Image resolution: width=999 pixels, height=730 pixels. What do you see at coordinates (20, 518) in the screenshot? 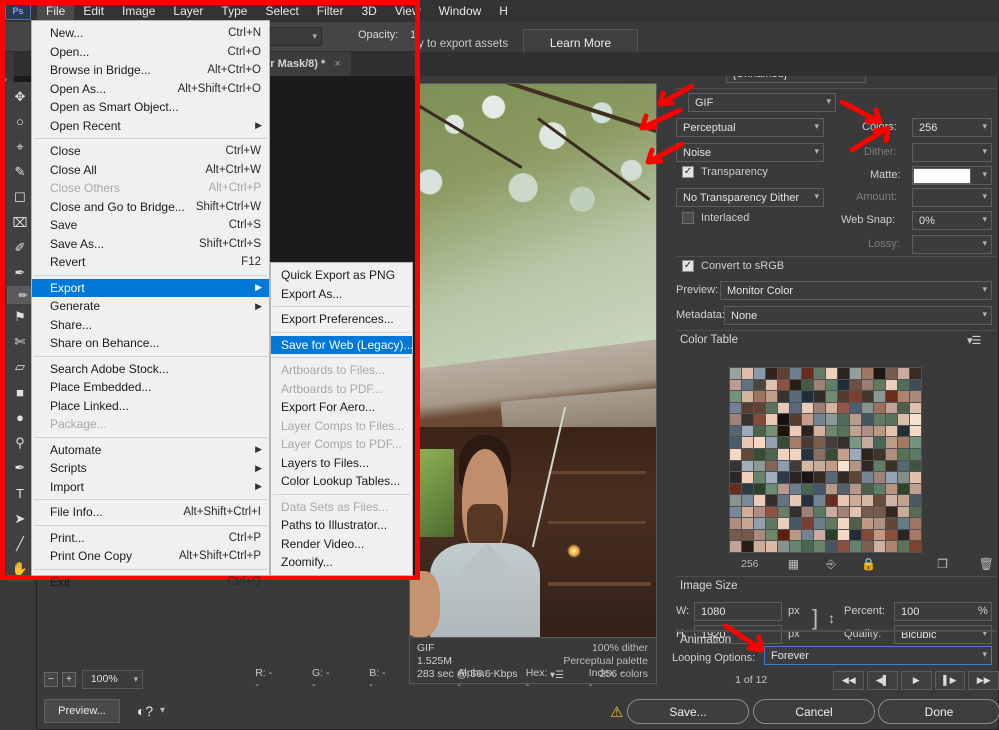
I see `path-select-icon: ➤` at bounding box center [20, 518].